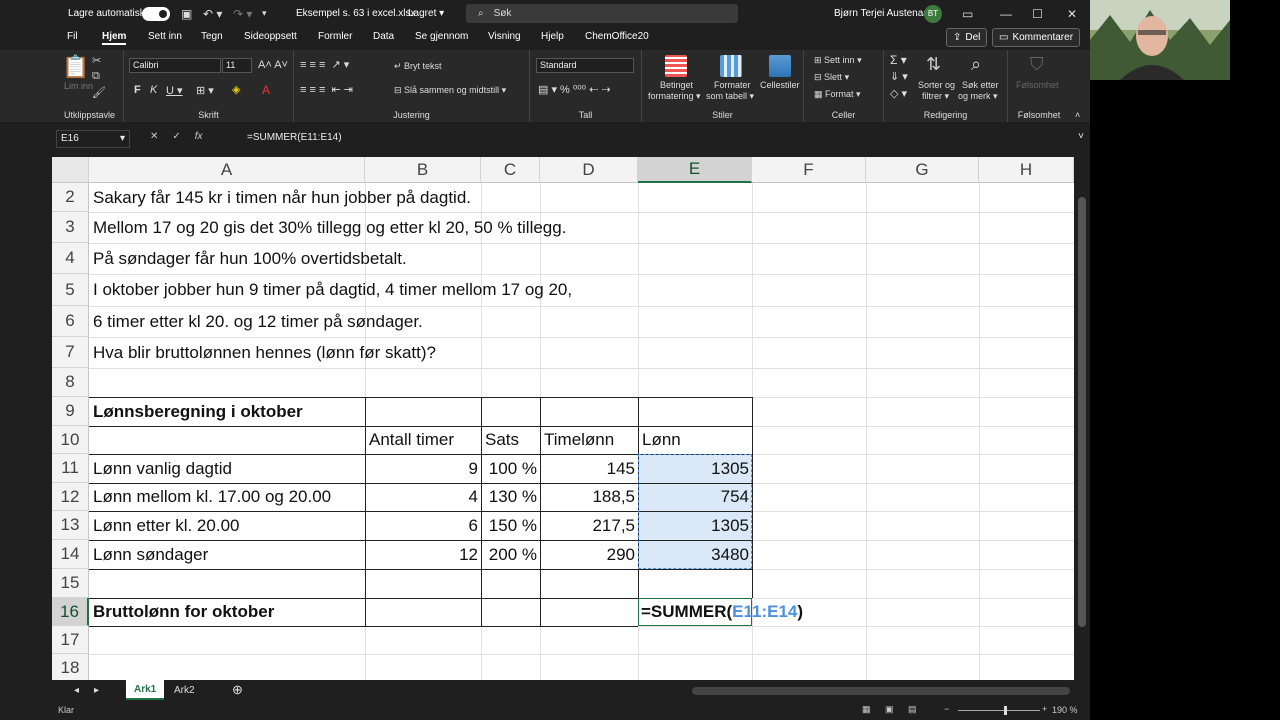 The width and height of the screenshot is (1280, 720). What do you see at coordinates (1082, 412) in the screenshot?
I see `vertical-scroll-thumb` at bounding box center [1082, 412].